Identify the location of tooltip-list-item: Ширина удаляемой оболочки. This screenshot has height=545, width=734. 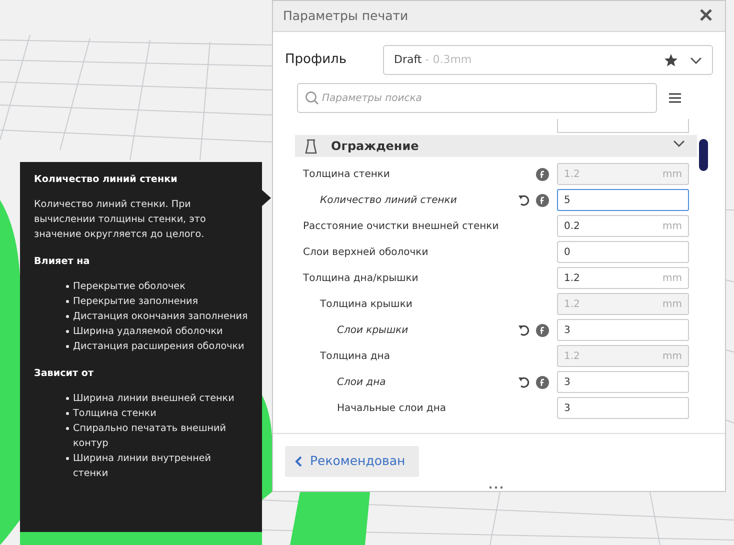
(157, 331).